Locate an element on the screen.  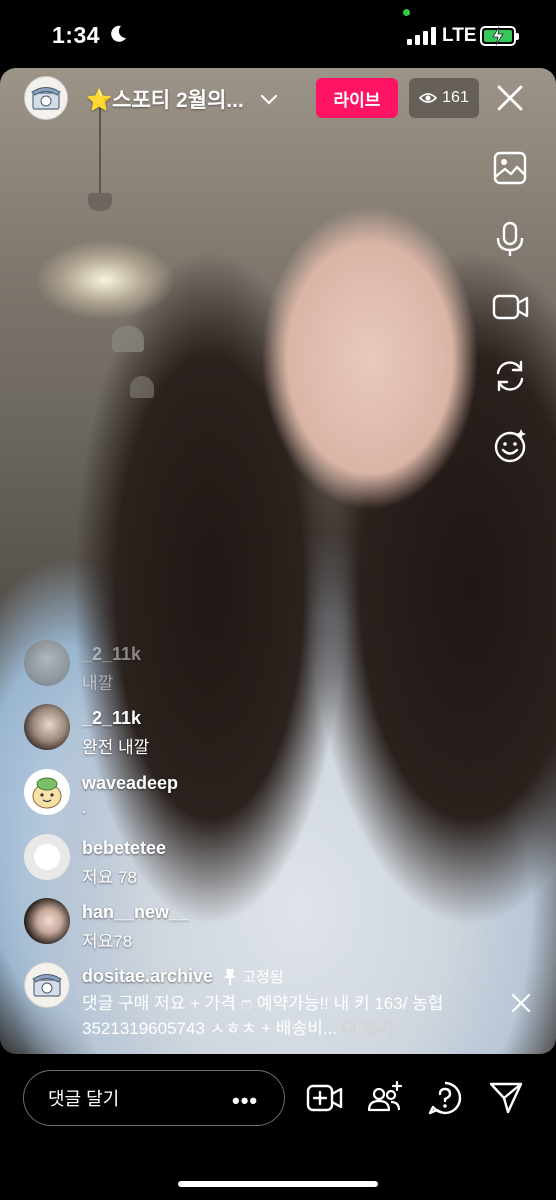
pinned-label: 고정됨 is located at coordinates (253, 976).